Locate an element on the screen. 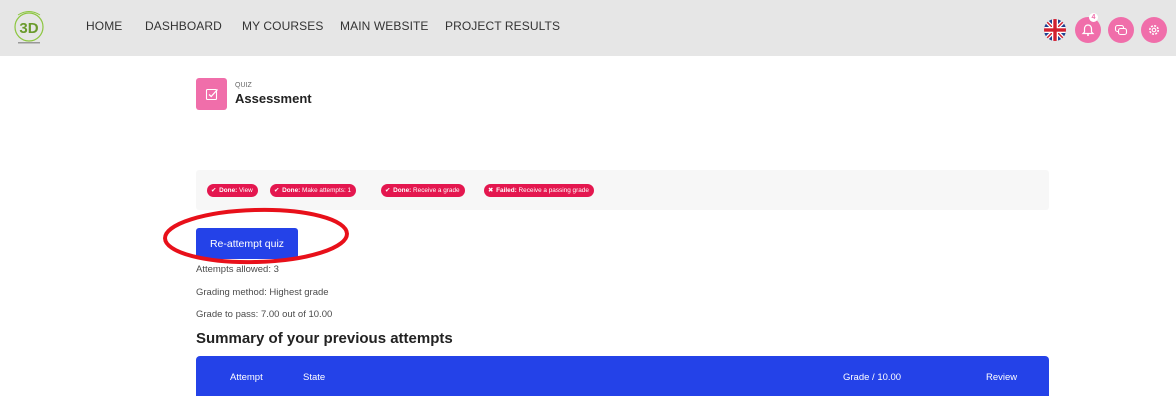  activity-type-label: QUIZ is located at coordinates (243, 85).